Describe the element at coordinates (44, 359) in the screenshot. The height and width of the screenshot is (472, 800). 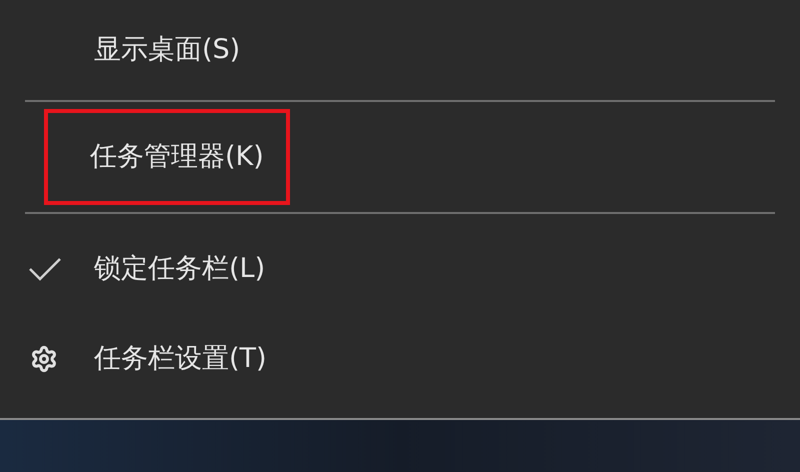
I see `gear-icon` at that location.